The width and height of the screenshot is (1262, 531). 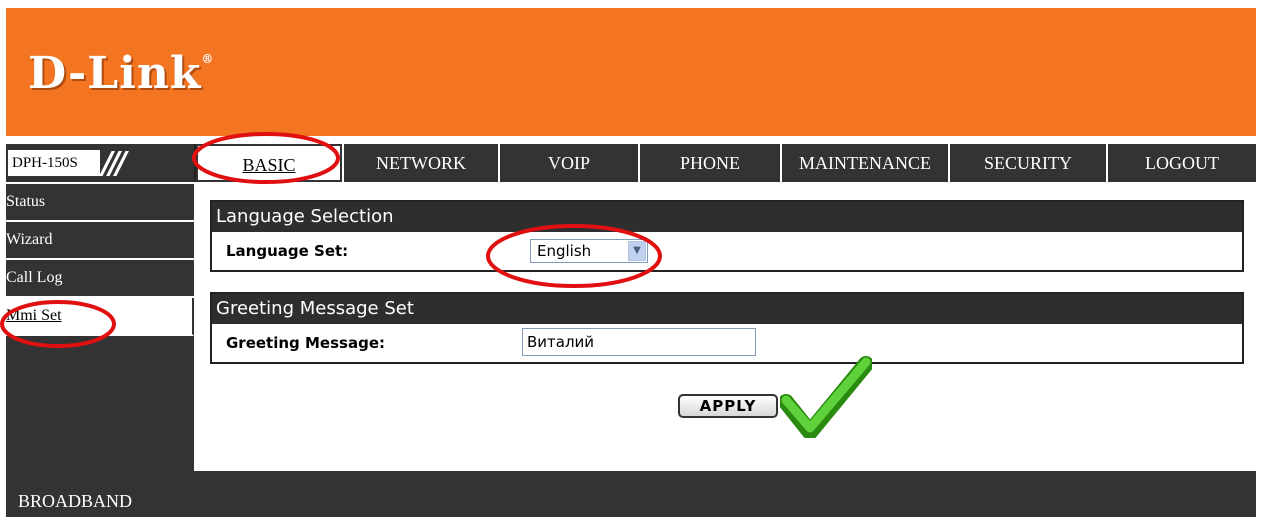 I want to click on sidebar-item-mmi-set: Mmi Set, so click(x=100, y=317).